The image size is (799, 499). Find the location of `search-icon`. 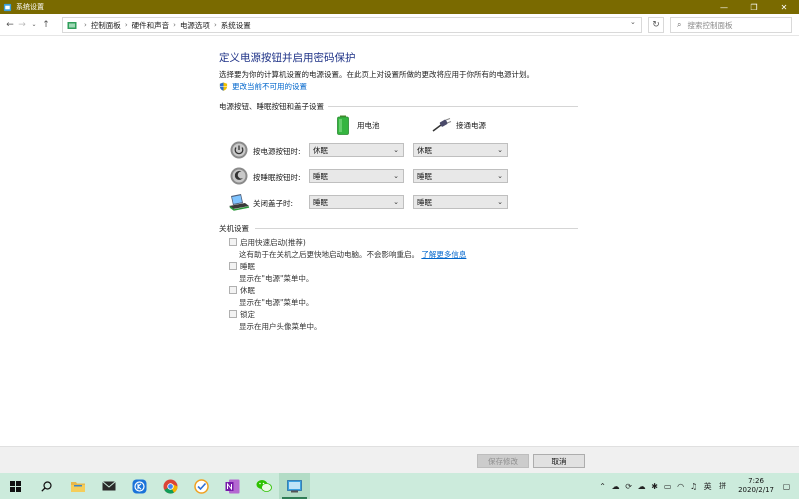

search-icon is located at coordinates (46, 486).